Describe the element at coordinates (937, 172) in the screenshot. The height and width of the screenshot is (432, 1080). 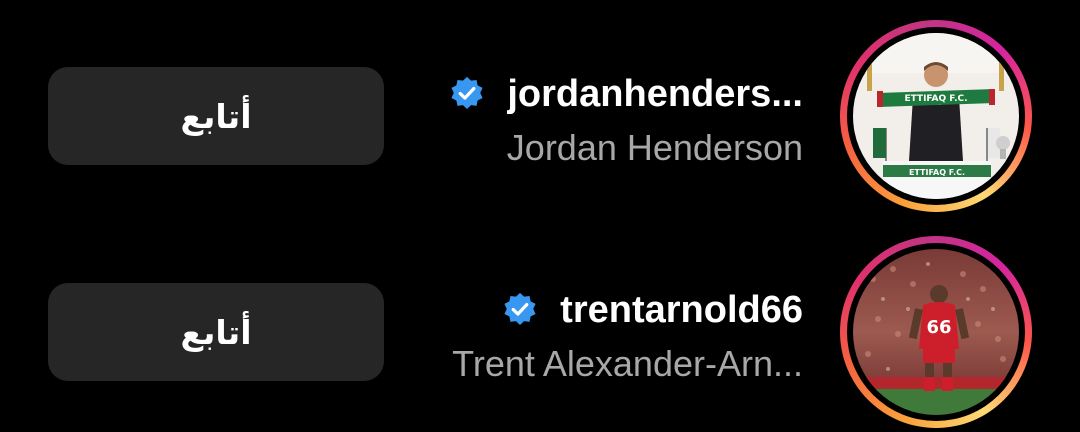
I see `svg-text: ETTIFAQ F.C.` at that location.